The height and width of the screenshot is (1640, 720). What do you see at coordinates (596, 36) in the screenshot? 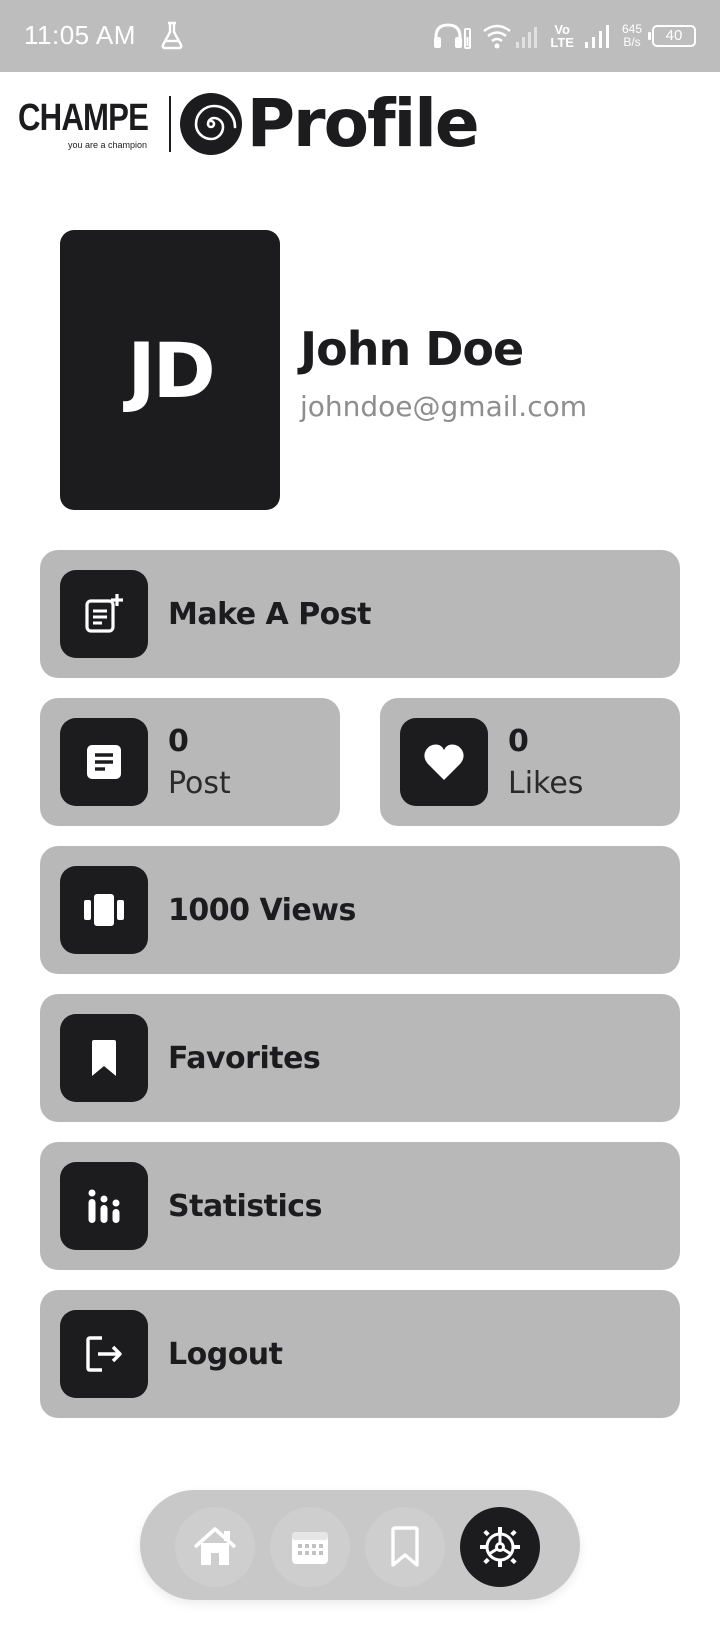
I see `signal-icon` at bounding box center [596, 36].